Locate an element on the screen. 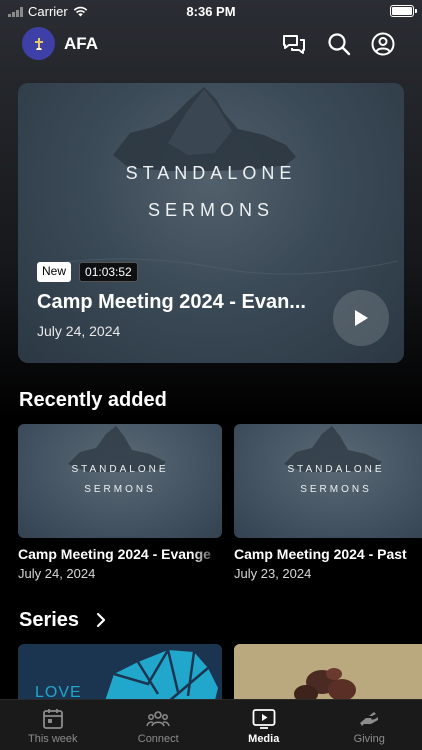 The width and height of the screenshot is (422, 750). search-button is located at coordinates (339, 44).